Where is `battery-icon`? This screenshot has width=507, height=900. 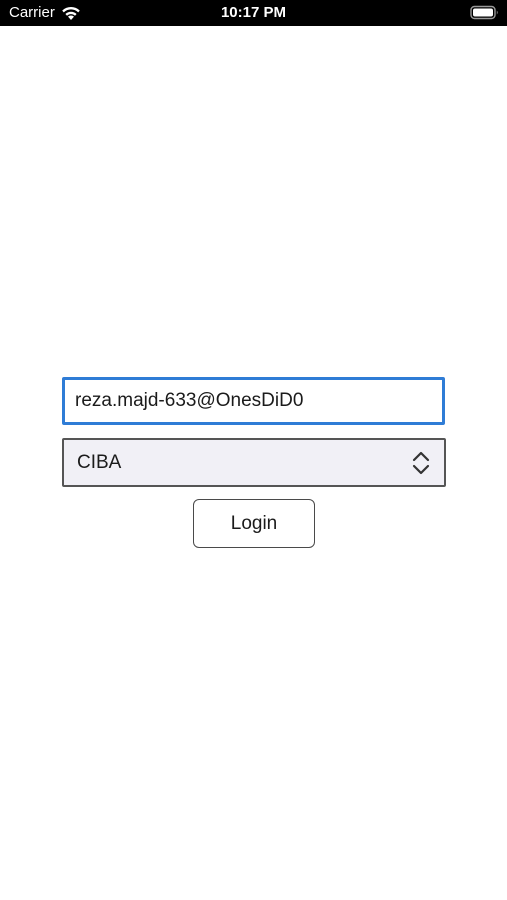 battery-icon is located at coordinates (485, 13).